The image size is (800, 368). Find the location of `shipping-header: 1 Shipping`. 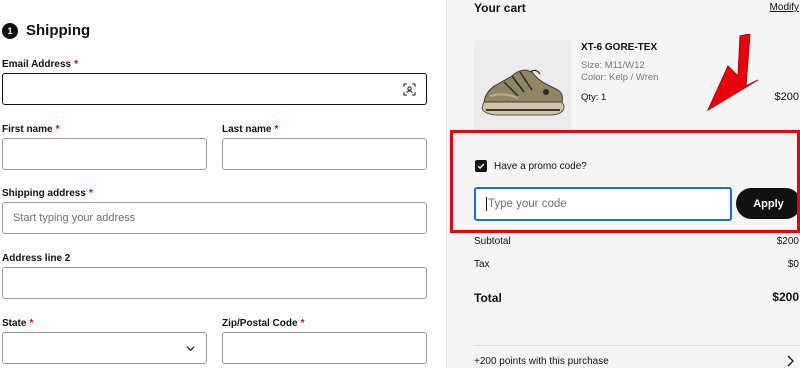

shipping-header: 1 Shipping is located at coordinates (46, 30).